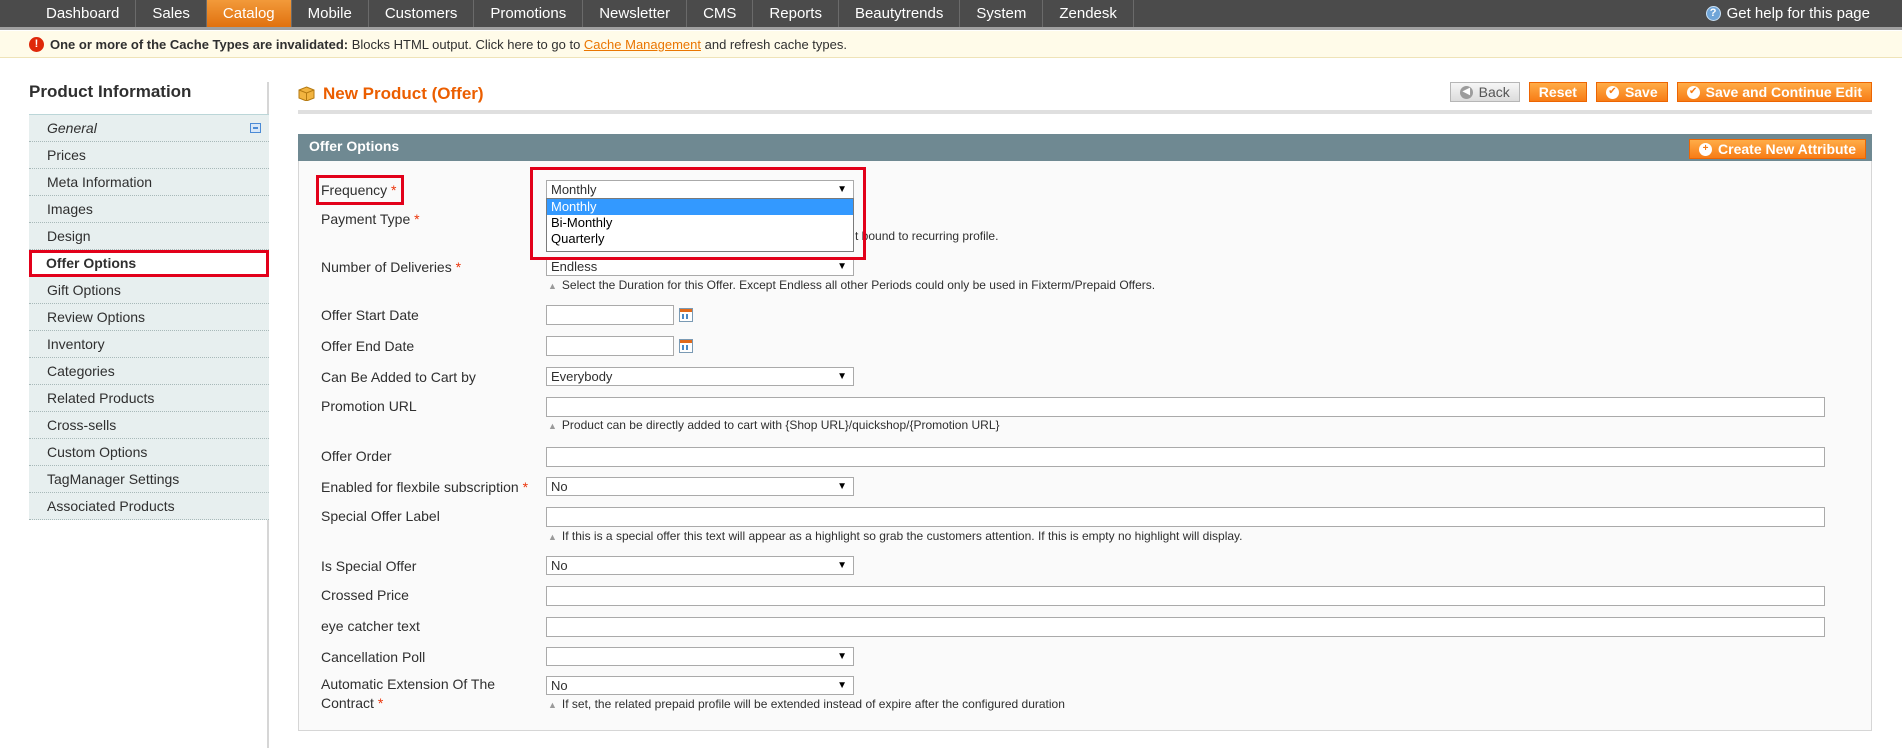  Describe the element at coordinates (149, 344) in the screenshot. I see `tab-inventory: Inventory` at that location.